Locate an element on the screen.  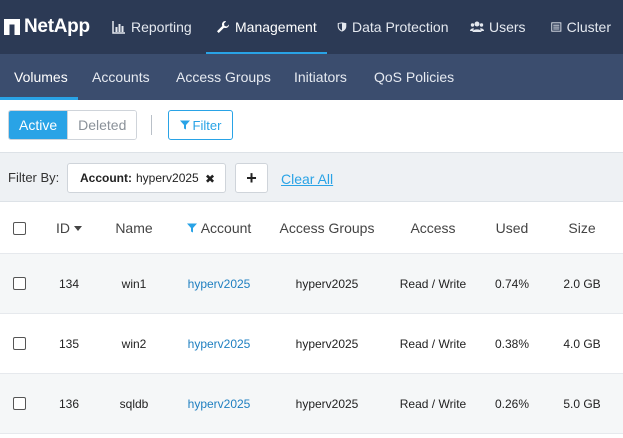
list-icon is located at coordinates (556, 27).